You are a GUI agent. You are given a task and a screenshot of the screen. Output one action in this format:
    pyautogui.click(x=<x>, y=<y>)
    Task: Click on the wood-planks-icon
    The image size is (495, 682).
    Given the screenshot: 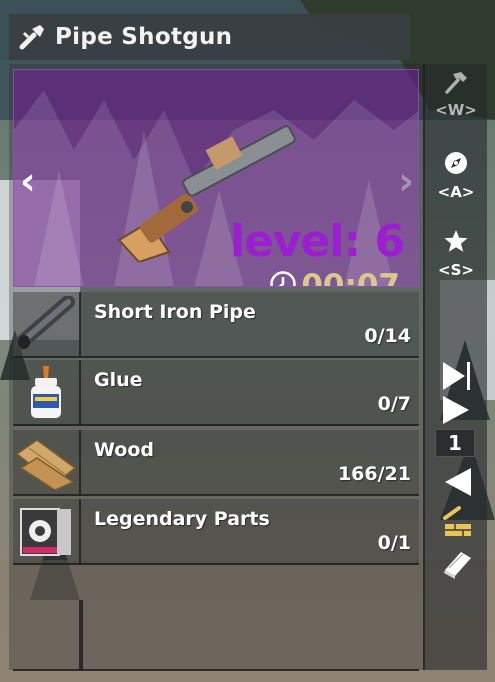 What is the action you would take?
    pyautogui.click(x=47, y=462)
    